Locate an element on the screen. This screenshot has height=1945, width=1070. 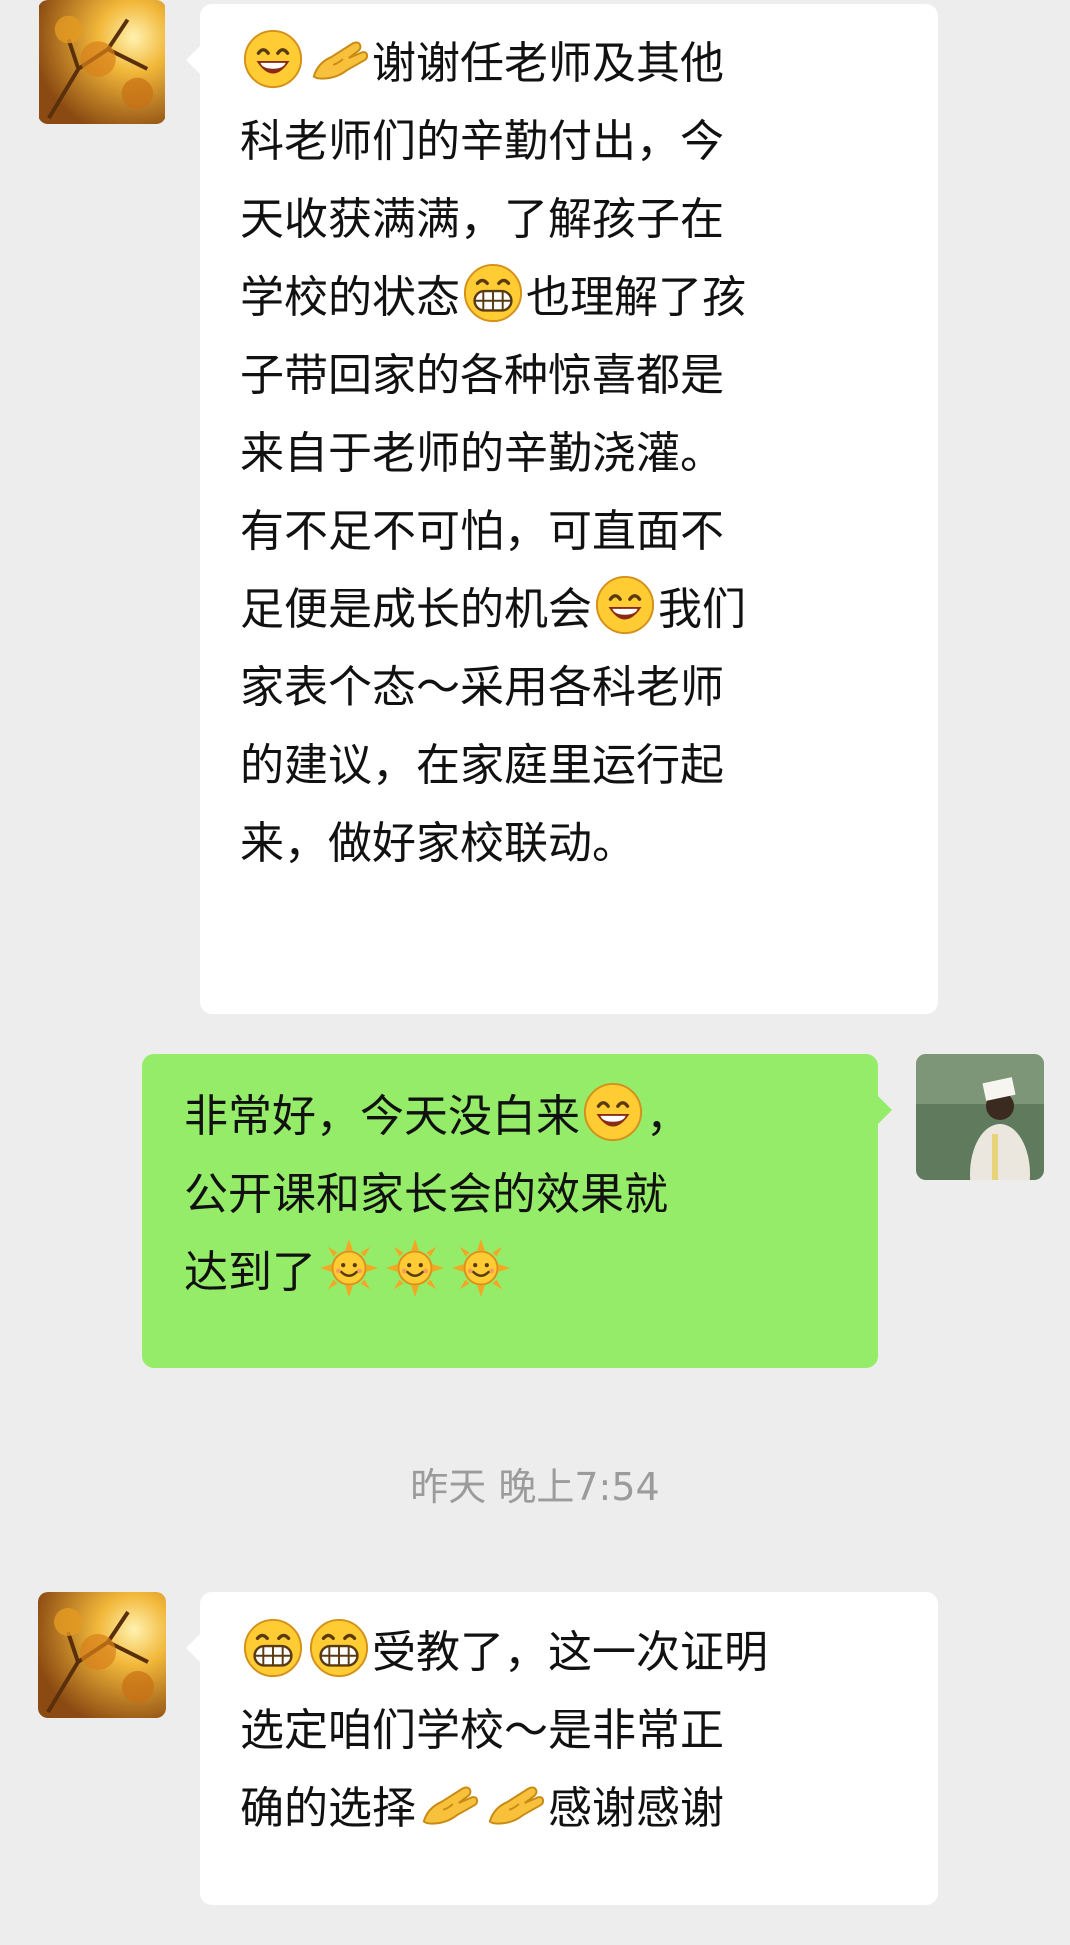
message-line: 来自于老师的辛勤浇灌。 is located at coordinates (571, 454).